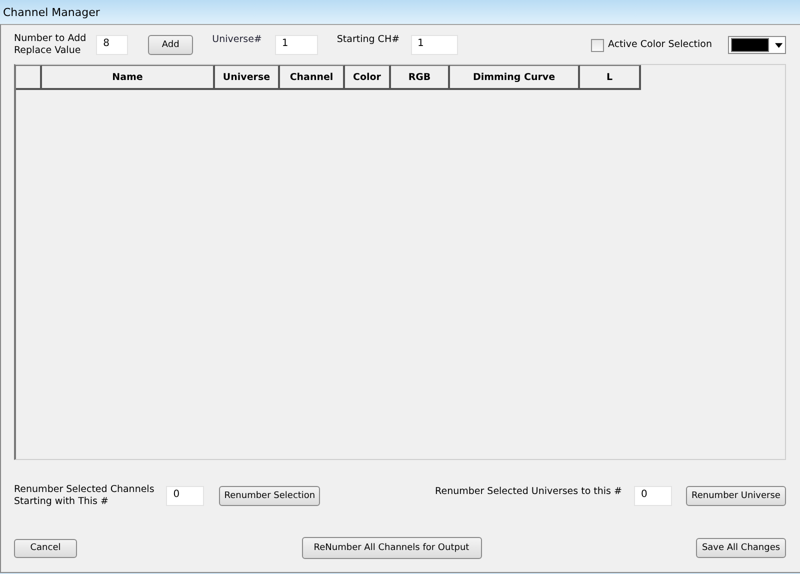 The height and width of the screenshot is (574, 800). I want to click on renumber-universes-field: 0, so click(653, 496).